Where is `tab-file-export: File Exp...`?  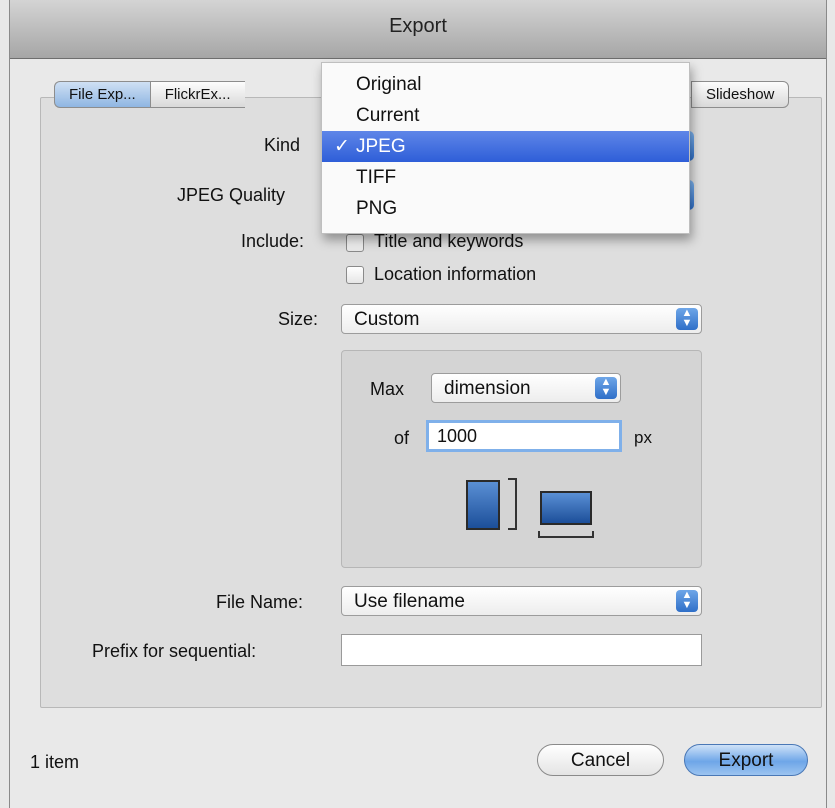 tab-file-export: File Exp... is located at coordinates (102, 94).